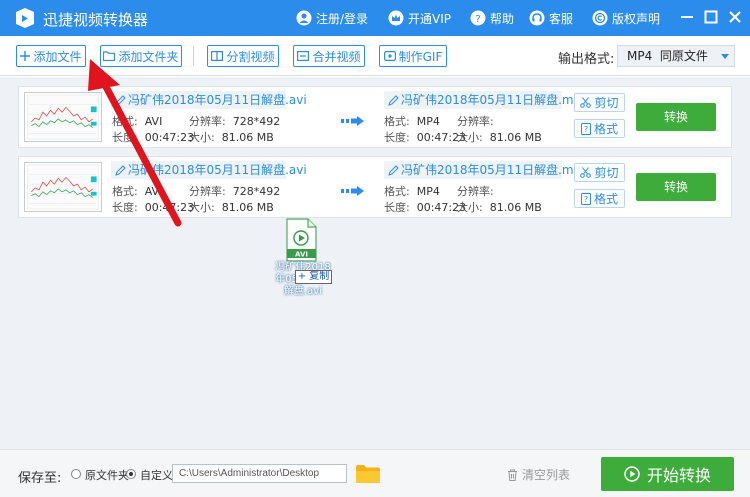 Image resolution: width=750 pixels, height=497 pixels. I want to click on radio-original-folder, so click(76, 474).